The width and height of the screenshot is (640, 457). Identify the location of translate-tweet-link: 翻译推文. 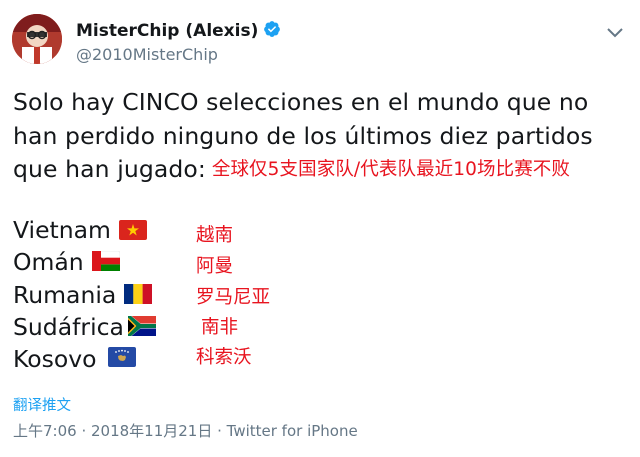
(42, 404).